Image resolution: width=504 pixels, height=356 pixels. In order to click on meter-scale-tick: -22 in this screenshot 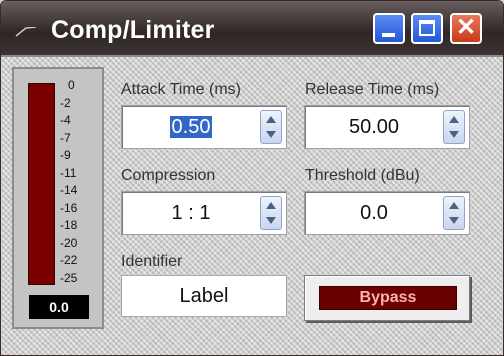, I will do `click(69, 260)`.